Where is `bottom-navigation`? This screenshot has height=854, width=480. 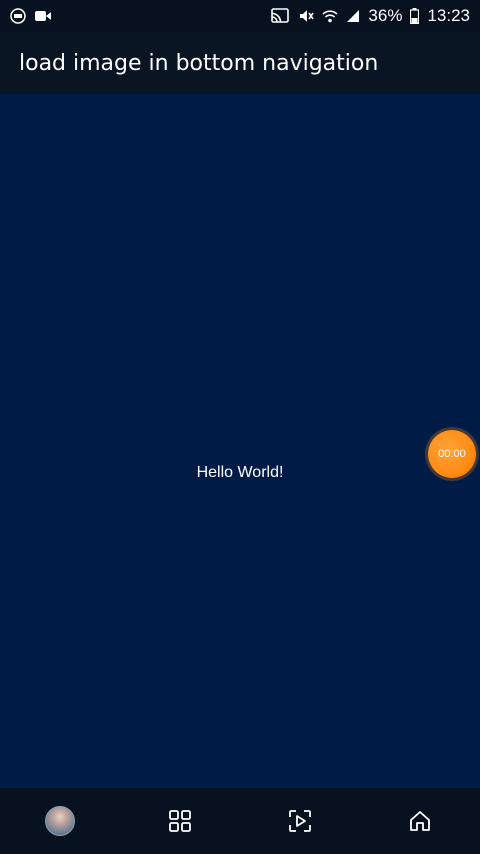
bottom-navigation is located at coordinates (240, 821).